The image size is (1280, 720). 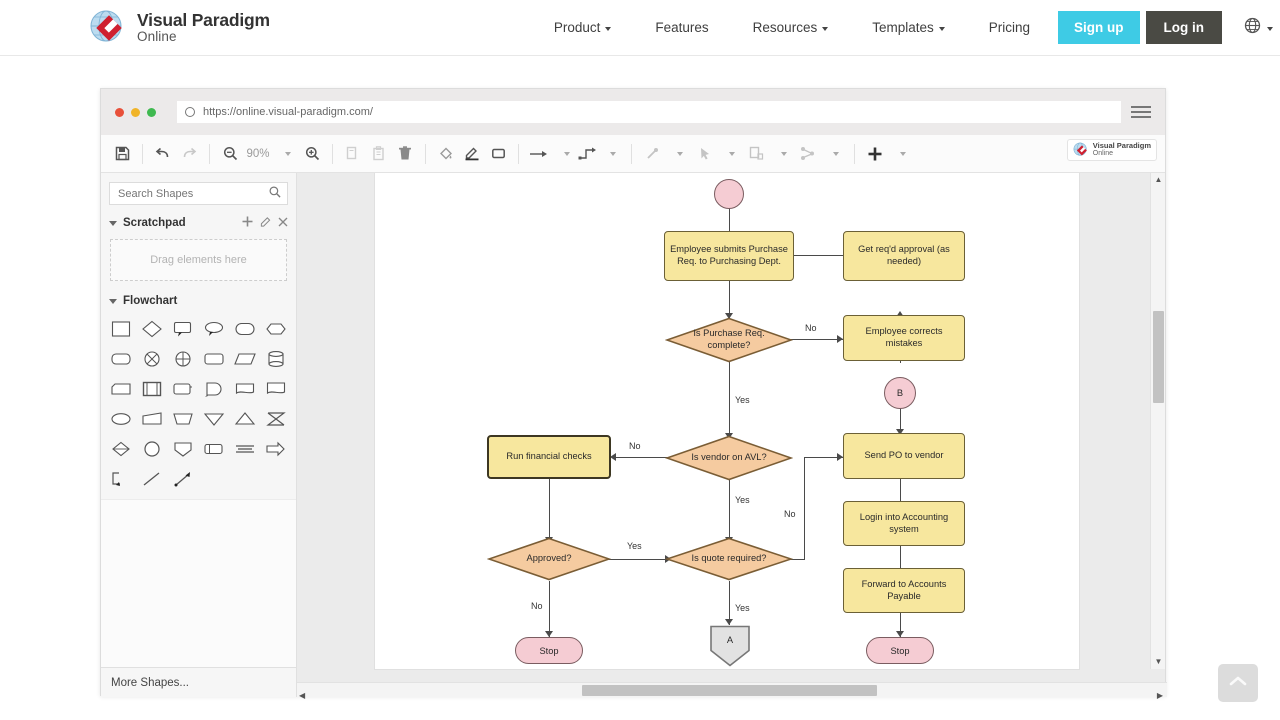 What do you see at coordinates (1158, 180) in the screenshot?
I see `scroll-up-arrow-icon: ▲` at bounding box center [1158, 180].